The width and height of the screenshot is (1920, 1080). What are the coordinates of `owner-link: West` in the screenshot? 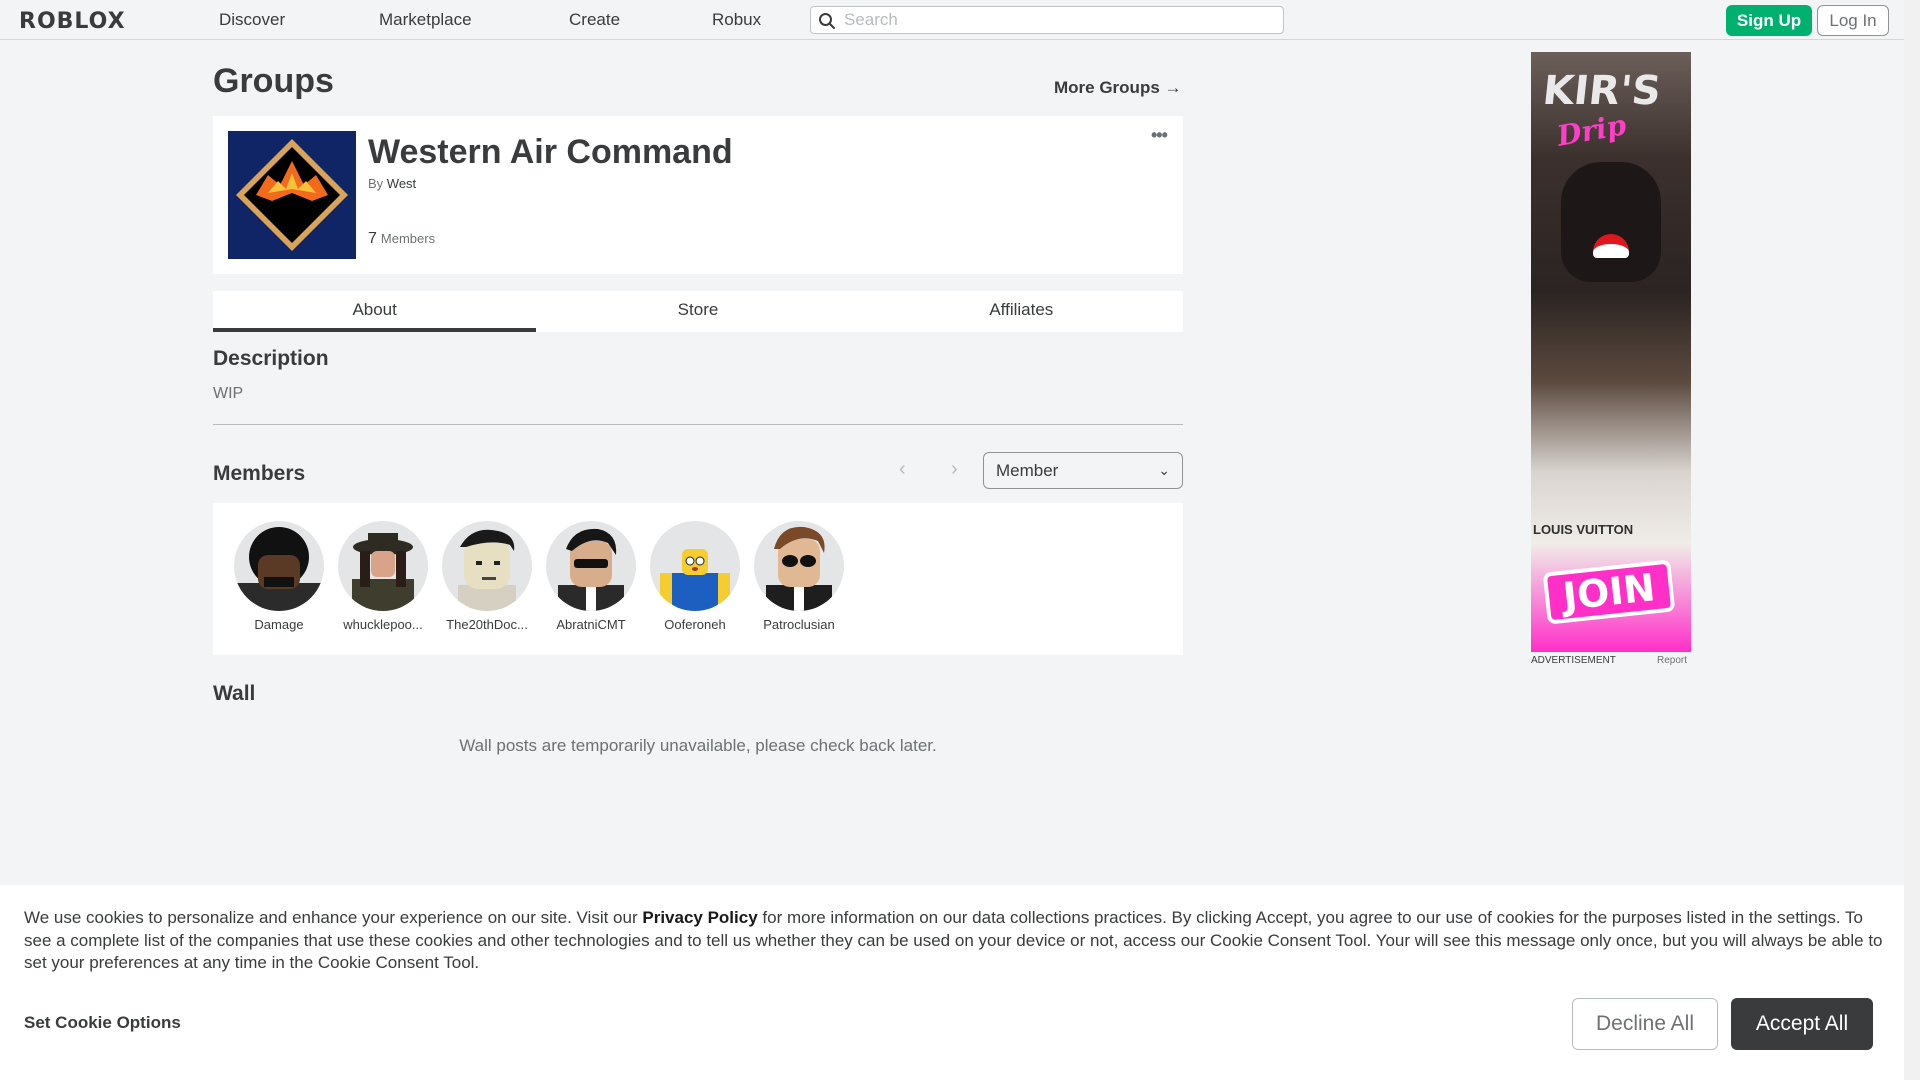 It's located at (401, 183).